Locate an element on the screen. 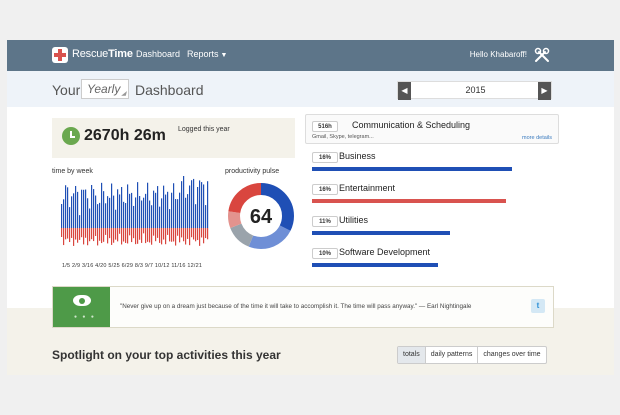 The width and height of the screenshot is (620, 415). time-by-week-label: time by week is located at coordinates (72, 171).